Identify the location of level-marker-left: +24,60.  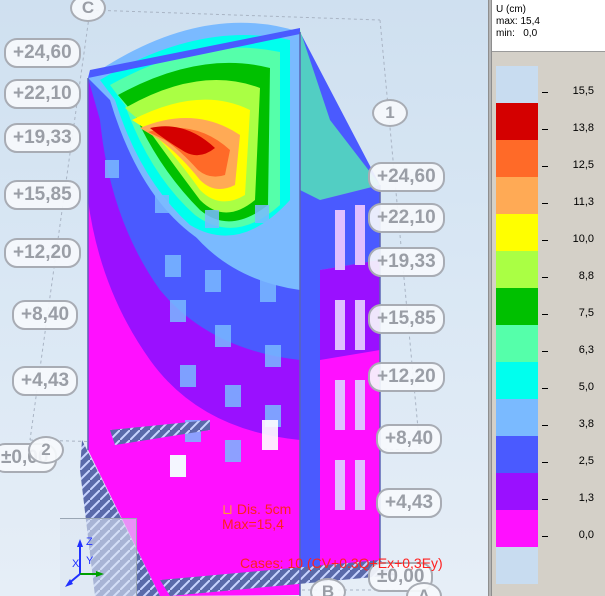
(42, 53).